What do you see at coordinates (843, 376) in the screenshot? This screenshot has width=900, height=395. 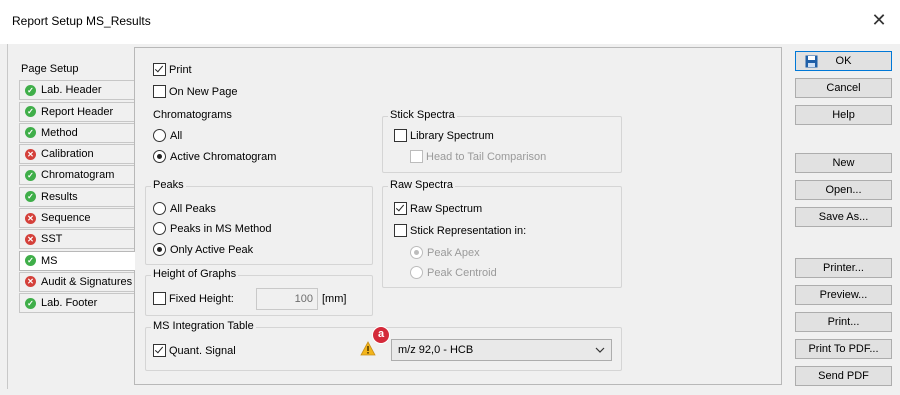 I see `send-pdf-button: Send PDF` at bounding box center [843, 376].